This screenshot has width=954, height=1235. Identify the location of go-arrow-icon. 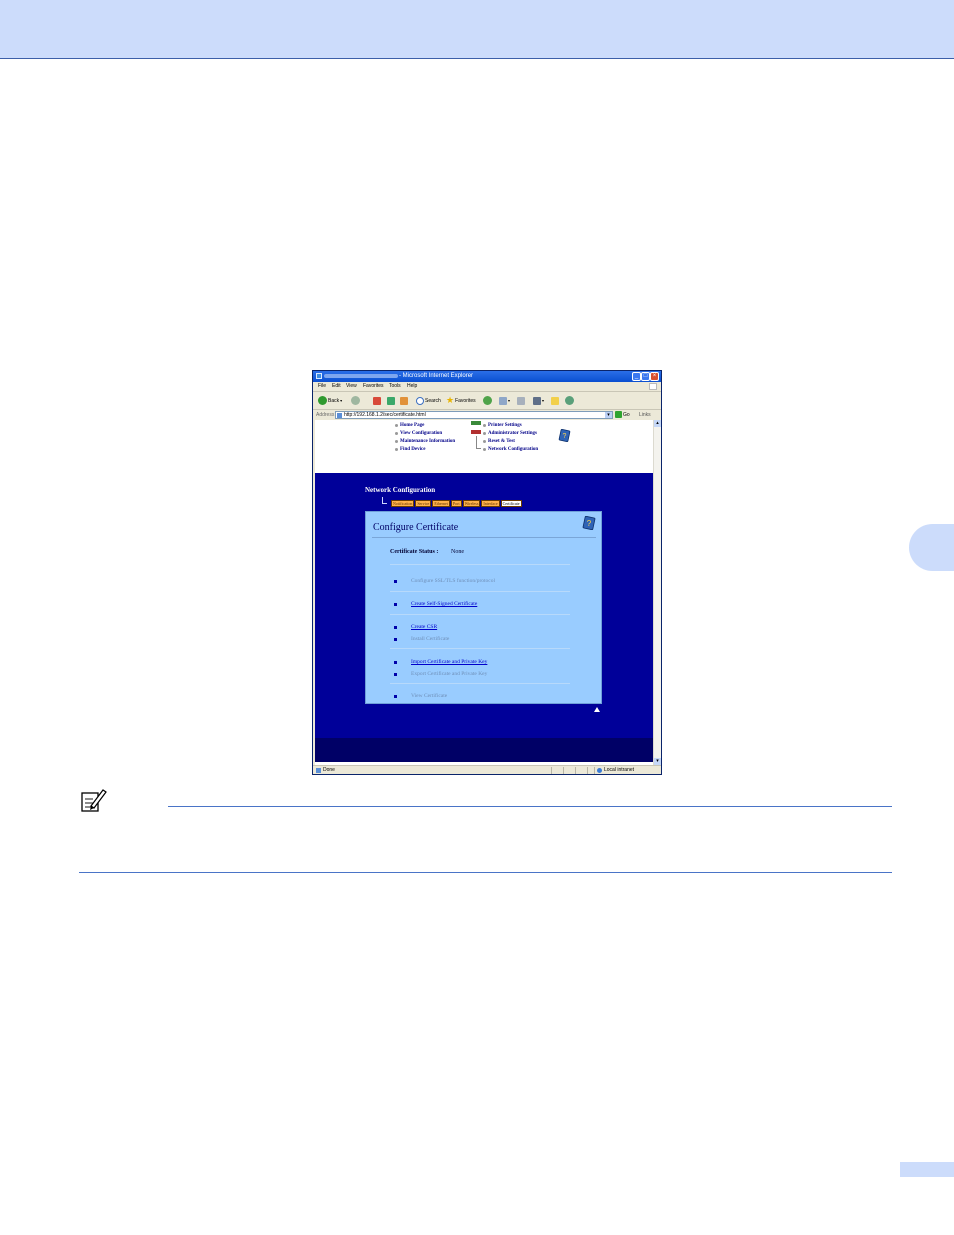
(618, 414).